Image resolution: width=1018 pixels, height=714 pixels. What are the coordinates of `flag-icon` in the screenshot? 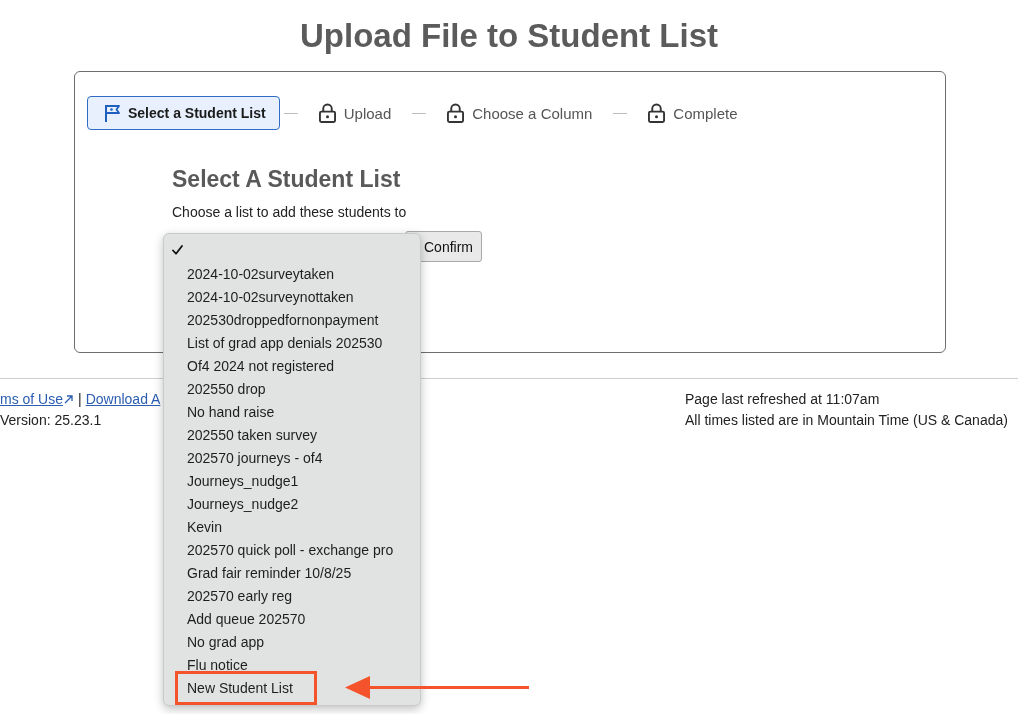 It's located at (112, 113).